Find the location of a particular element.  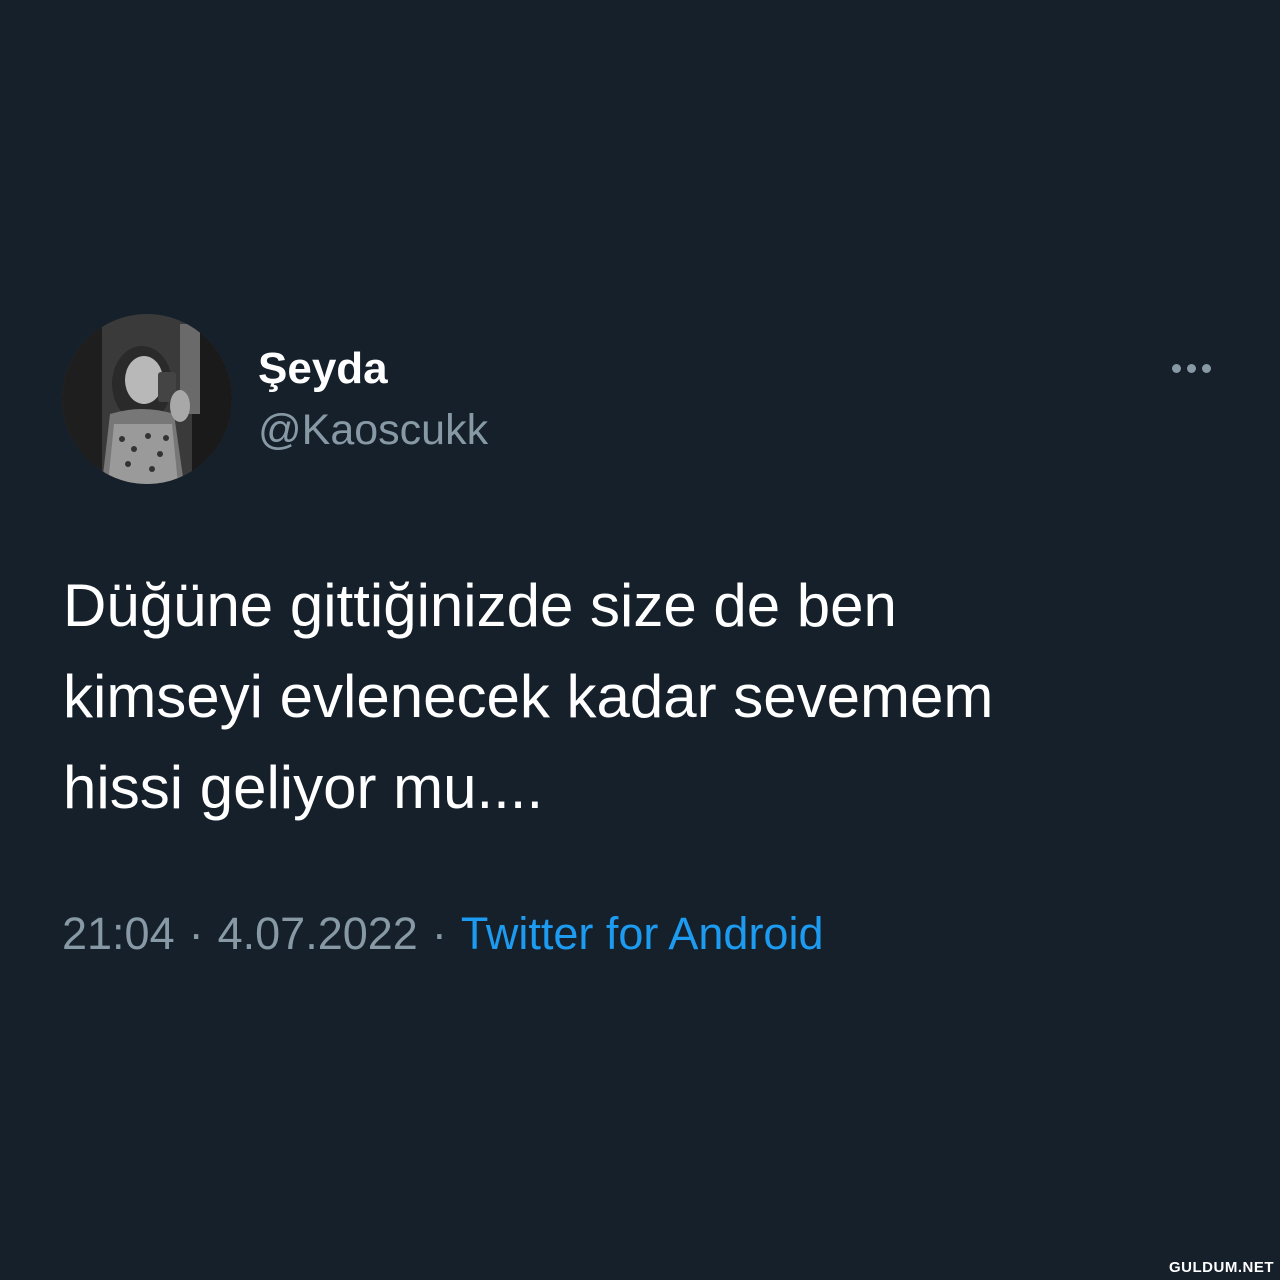

tweet-text-line: Düğüne gittiğinizde size de ben is located at coordinates (480, 605).